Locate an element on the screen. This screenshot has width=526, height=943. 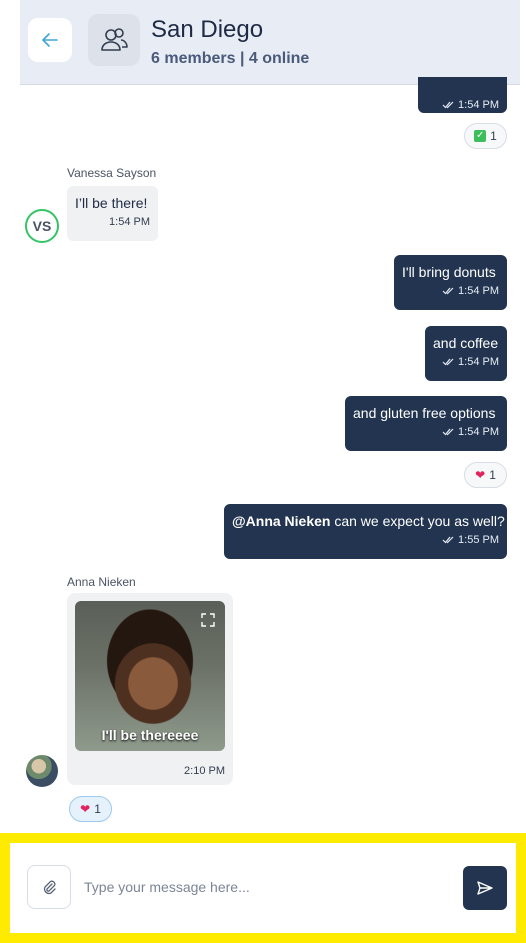
gif-message: I'll be thereeee 2:10 PM is located at coordinates (150, 689).